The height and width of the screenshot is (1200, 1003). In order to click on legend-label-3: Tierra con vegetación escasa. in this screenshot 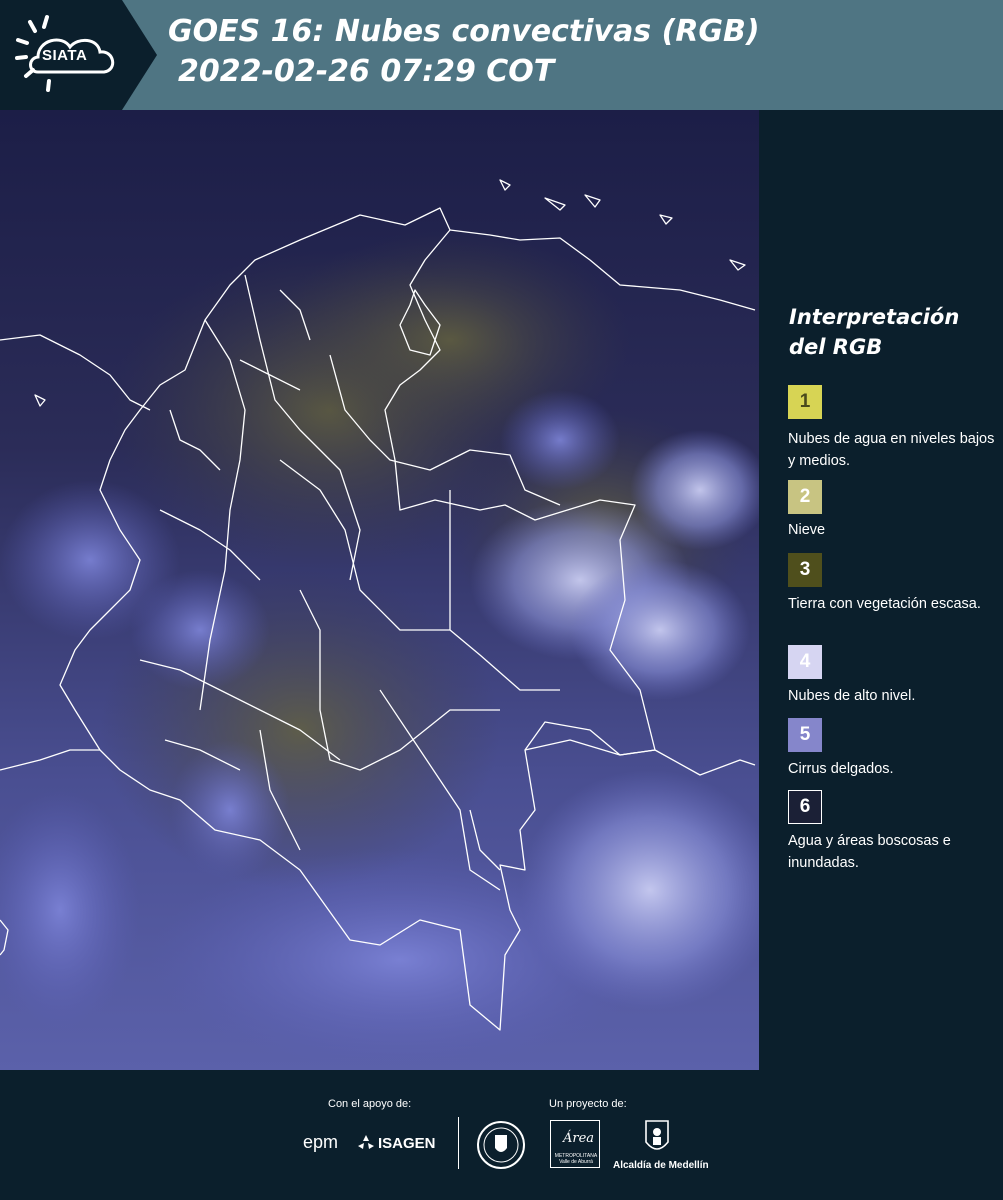, I will do `click(884, 604)`.